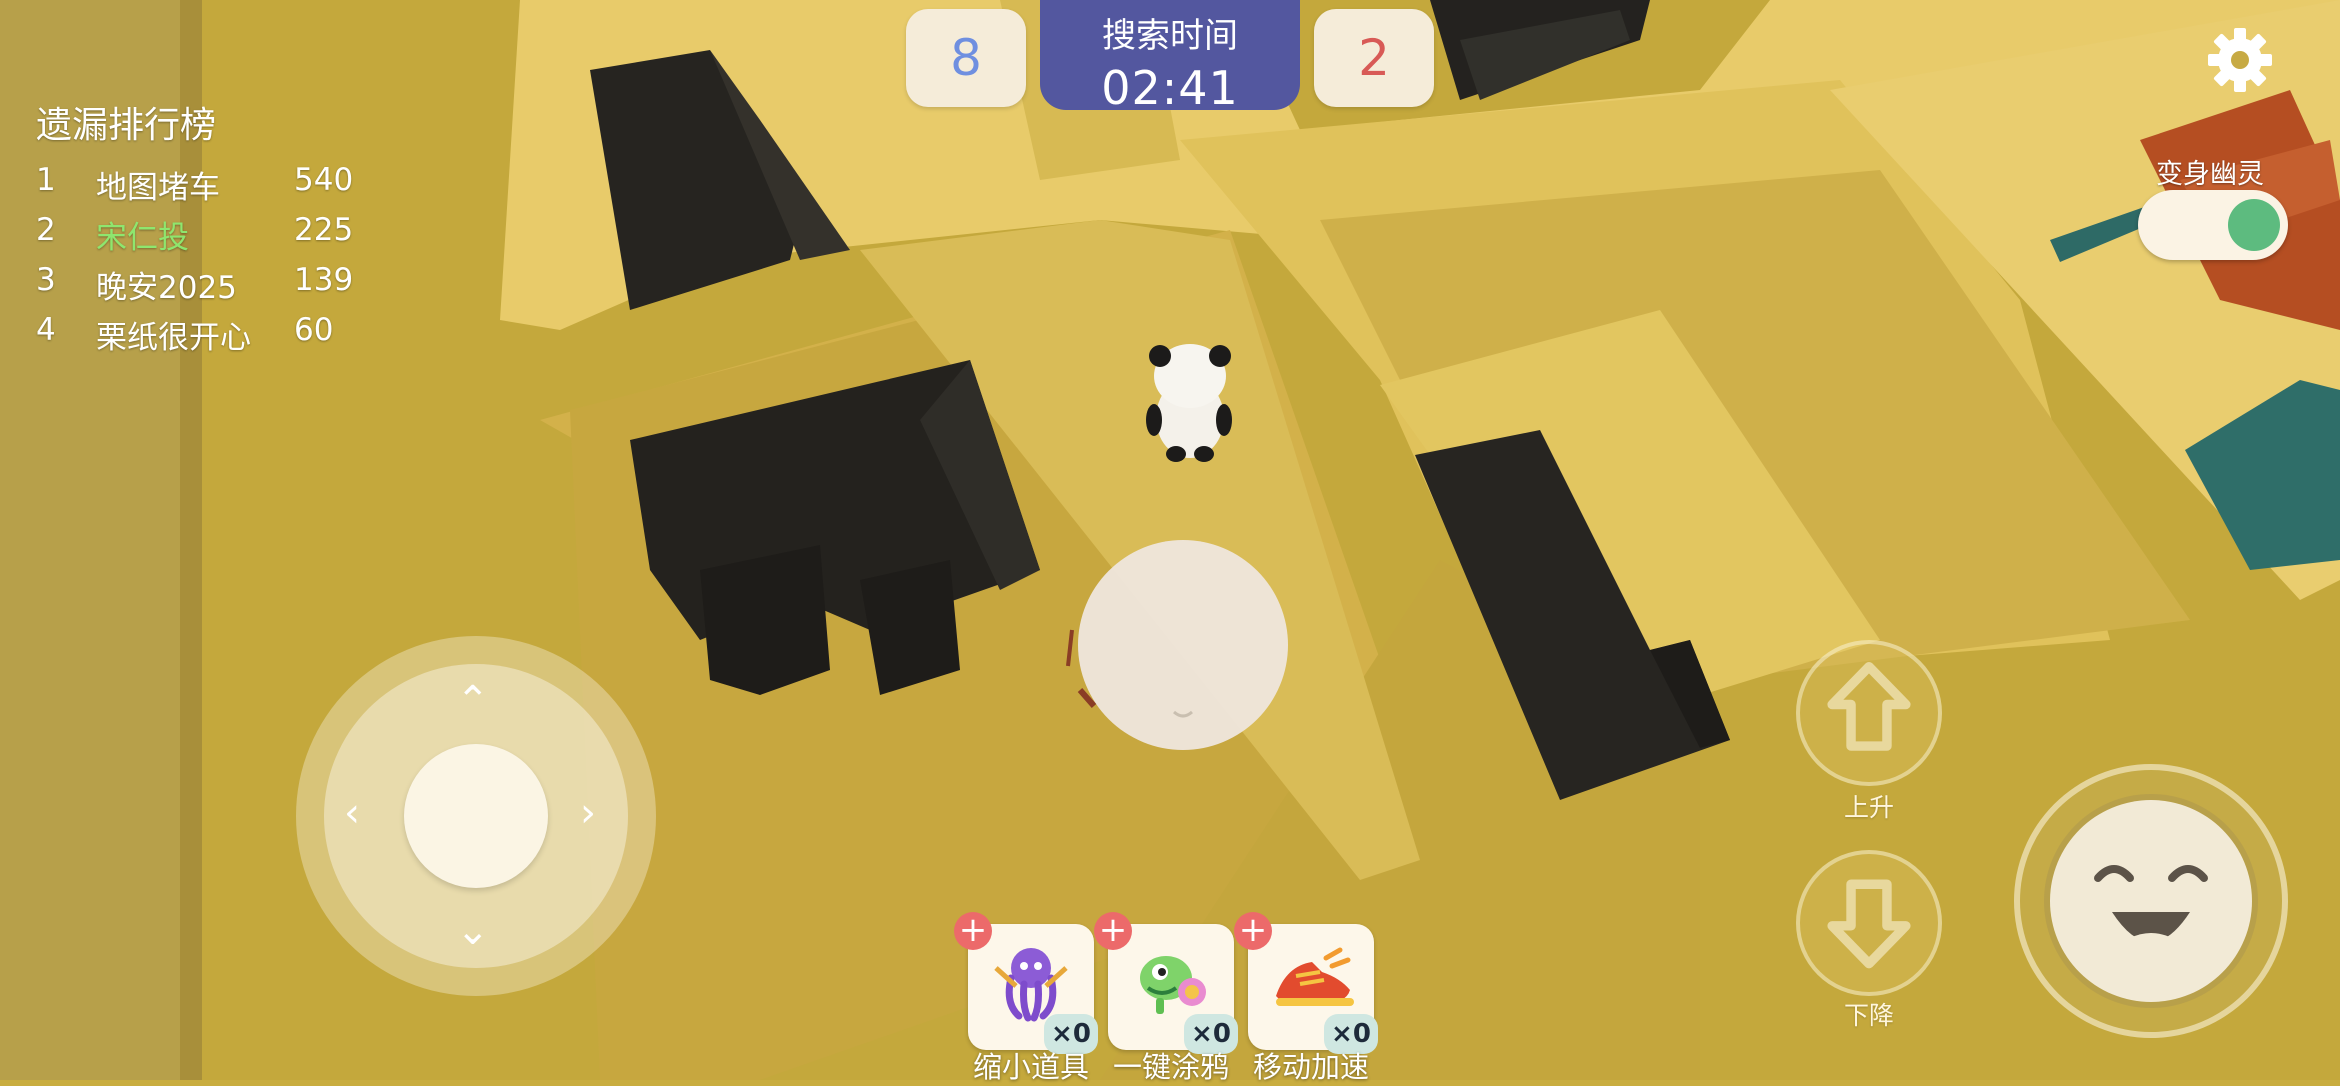 The width and height of the screenshot is (2340, 1086). What do you see at coordinates (2254, 225) in the screenshot?
I see `toggle-knob` at bounding box center [2254, 225].